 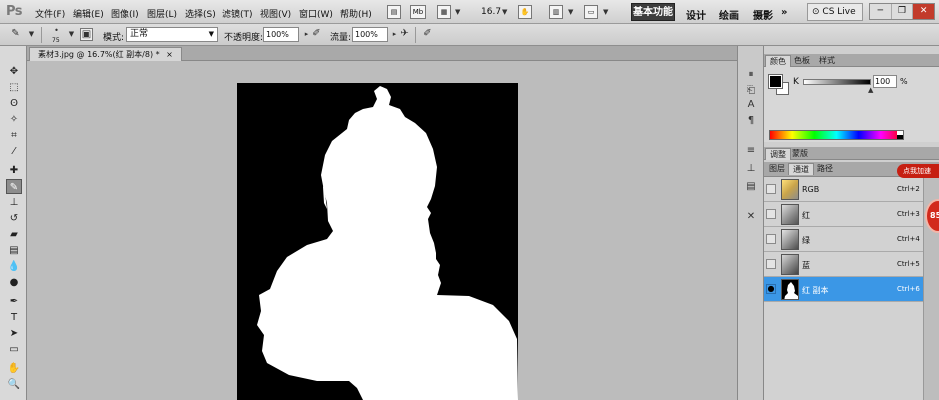 I want to click on close-icon: ×, so click(x=169, y=54).